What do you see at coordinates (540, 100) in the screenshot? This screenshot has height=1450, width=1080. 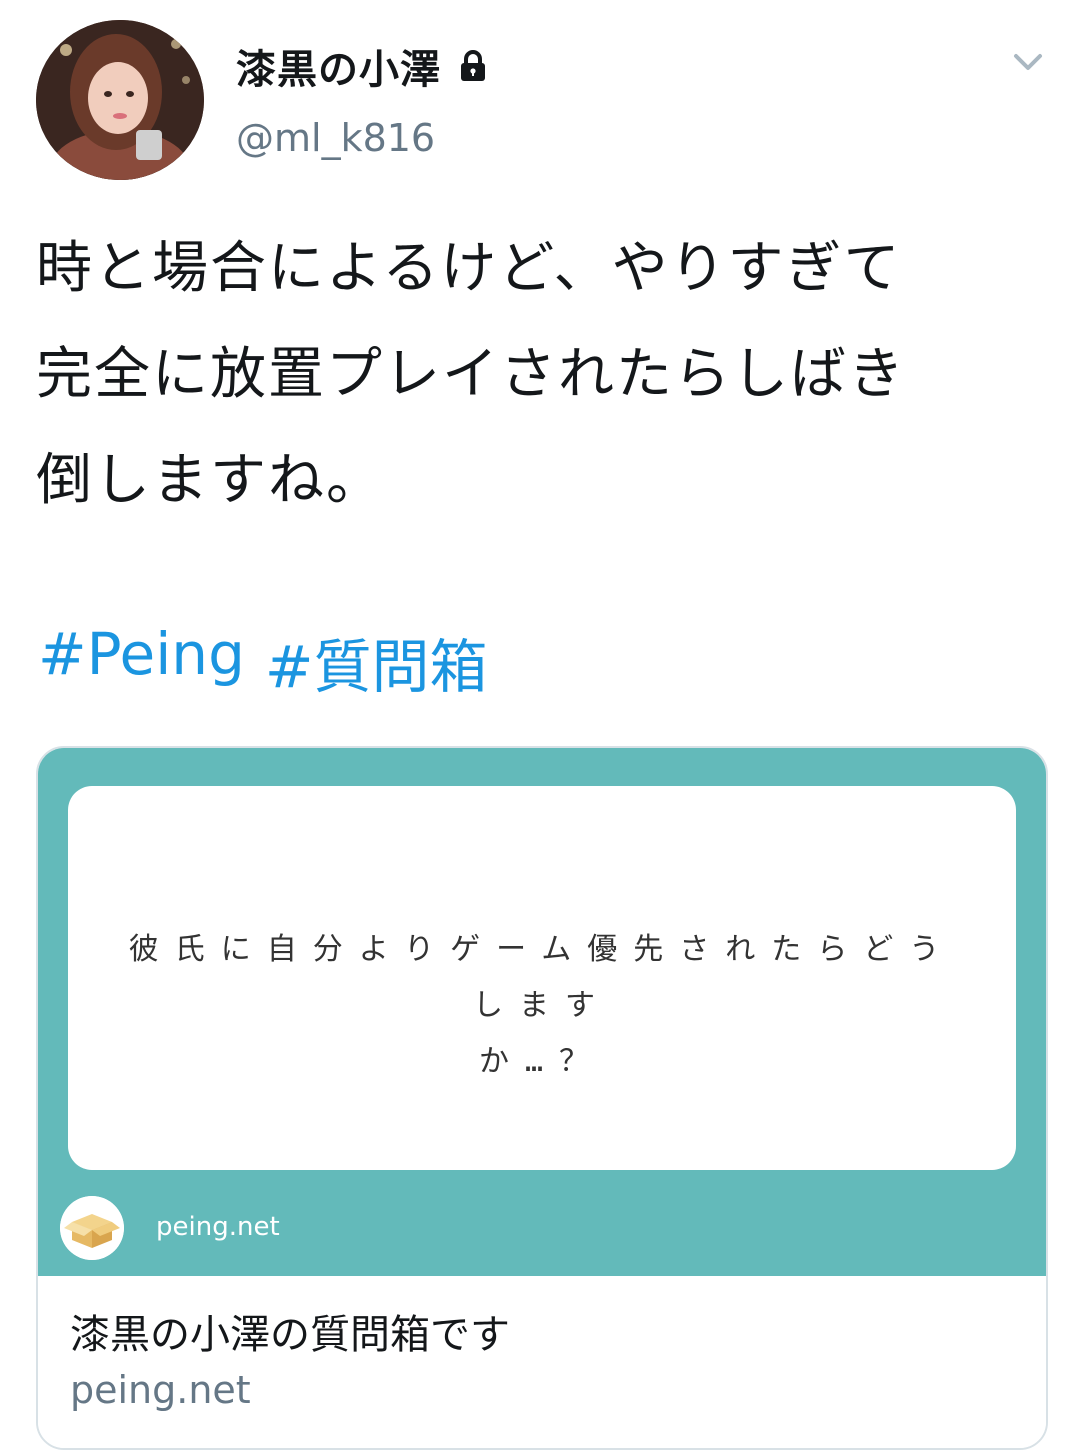 I see `tweet-header: 漆黒の小澤 @ml_k816` at bounding box center [540, 100].